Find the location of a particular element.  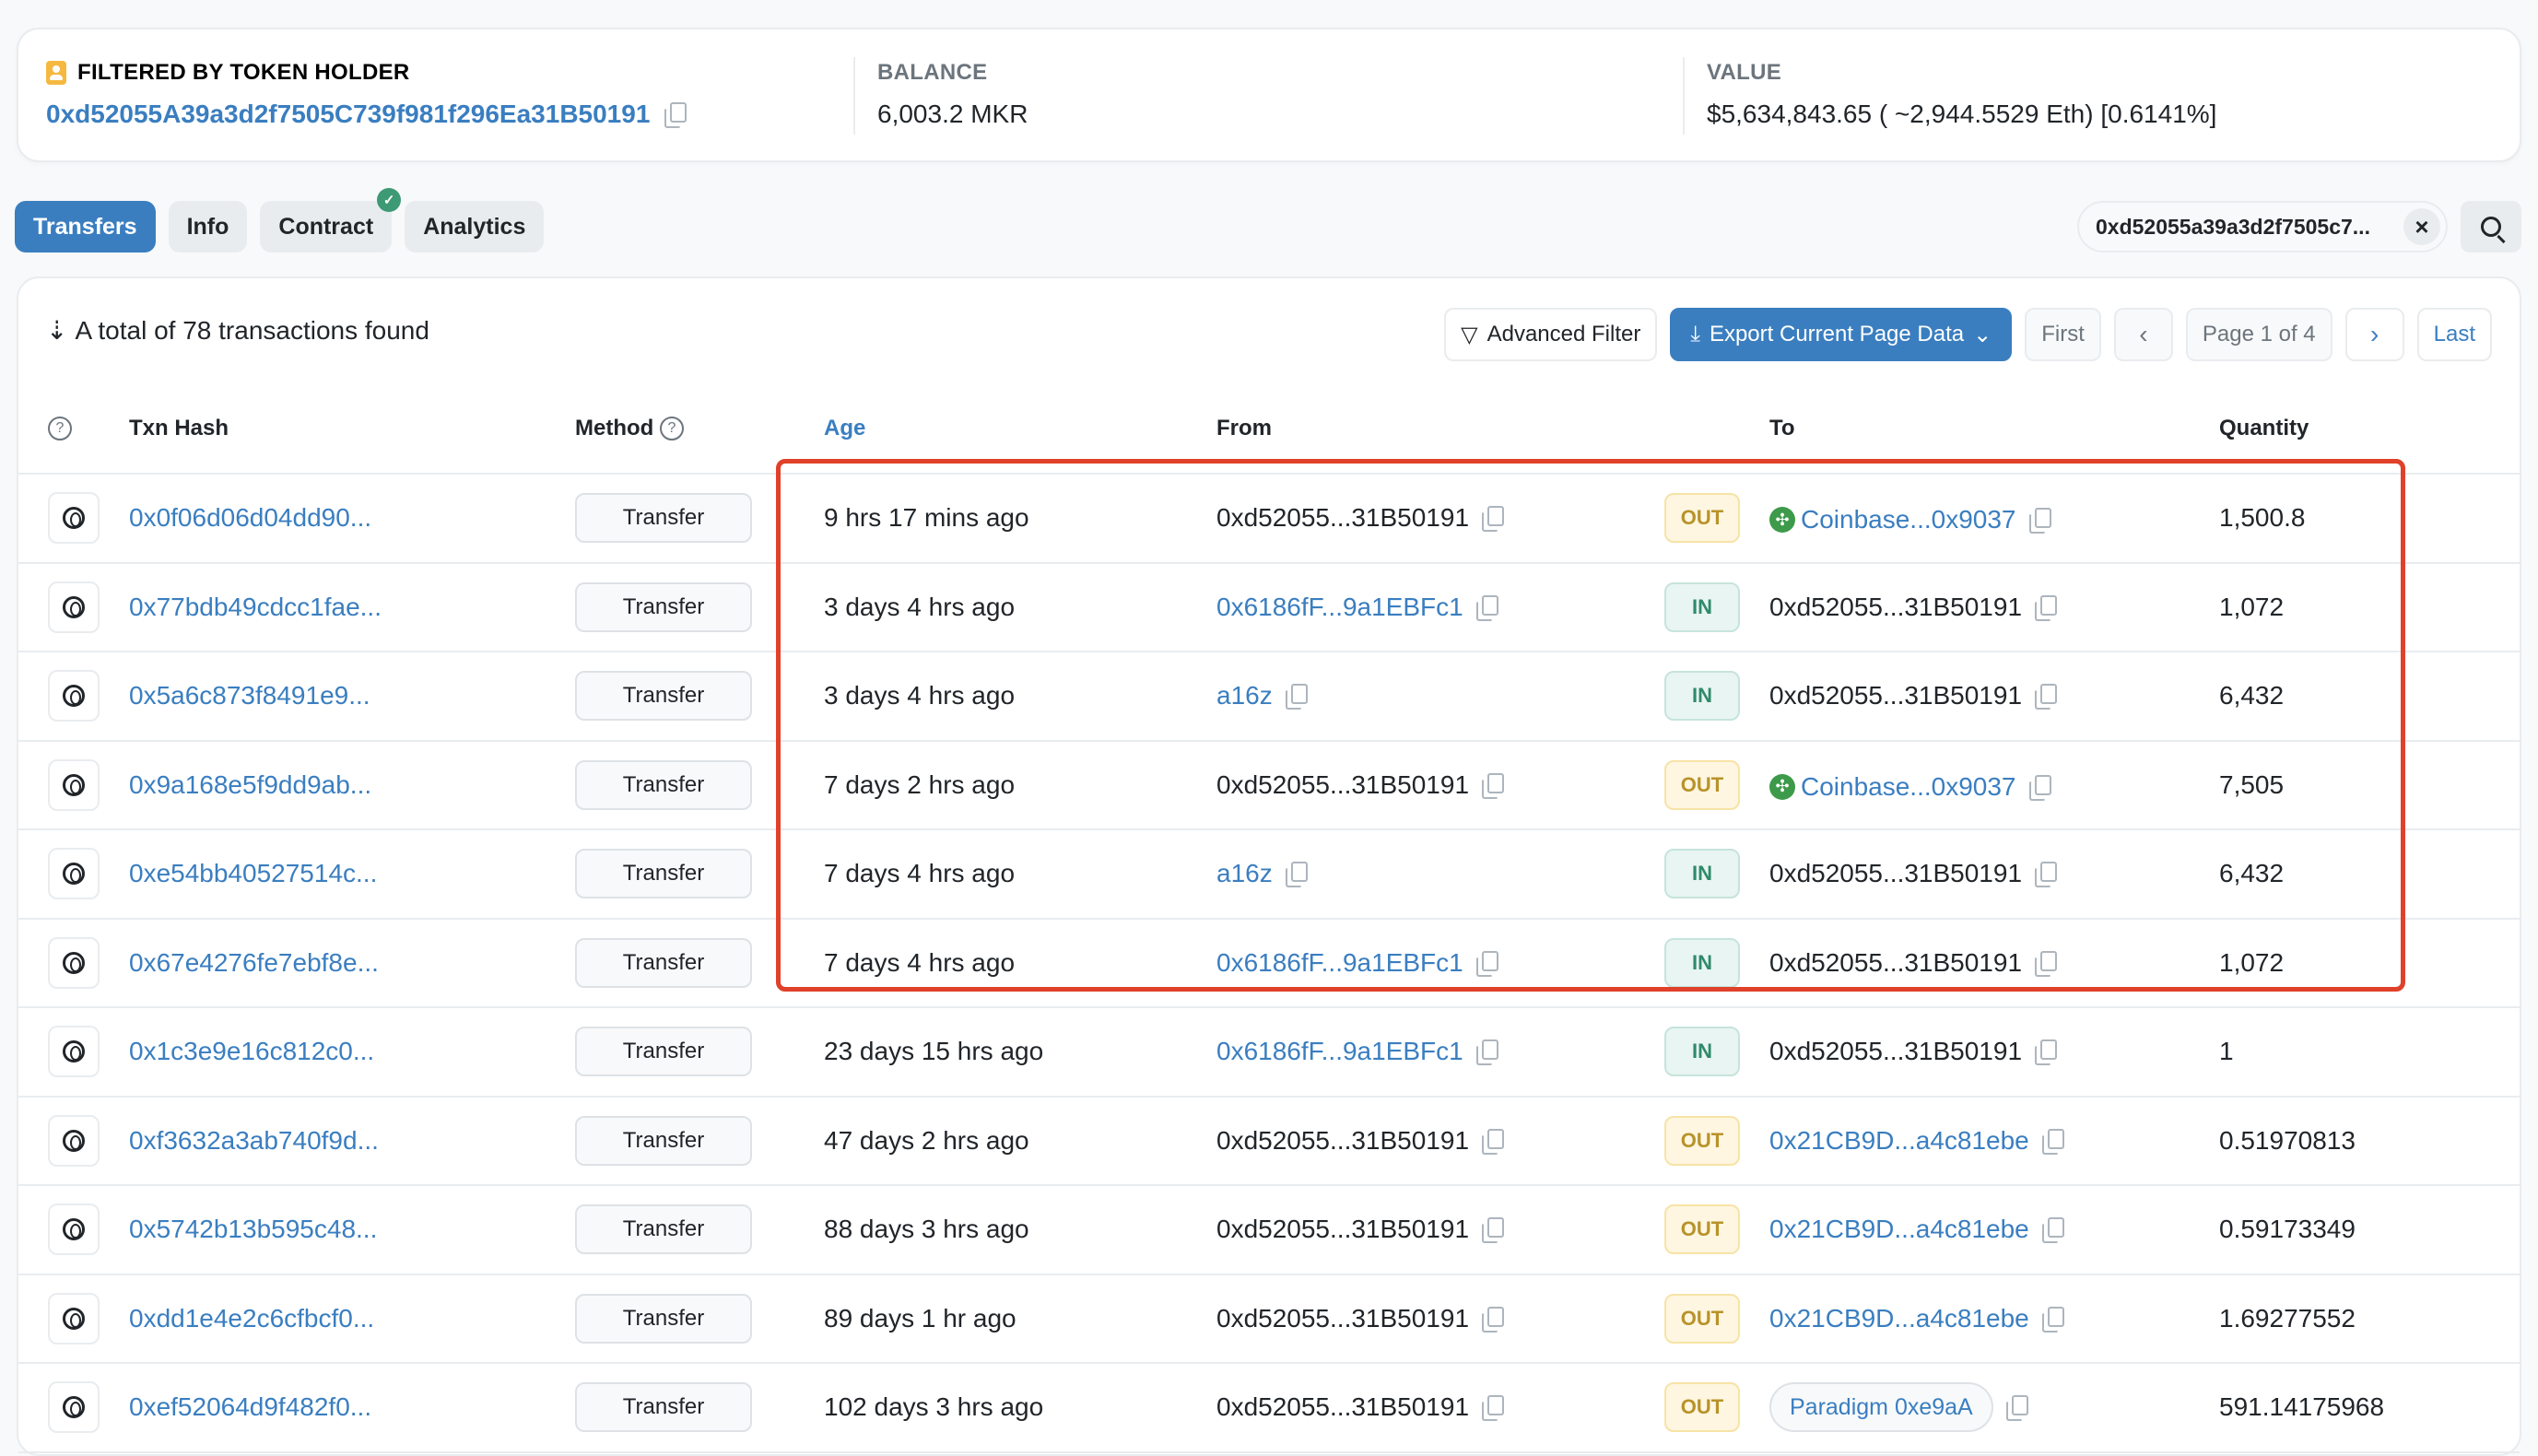

search-icon is located at coordinates (2491, 227).